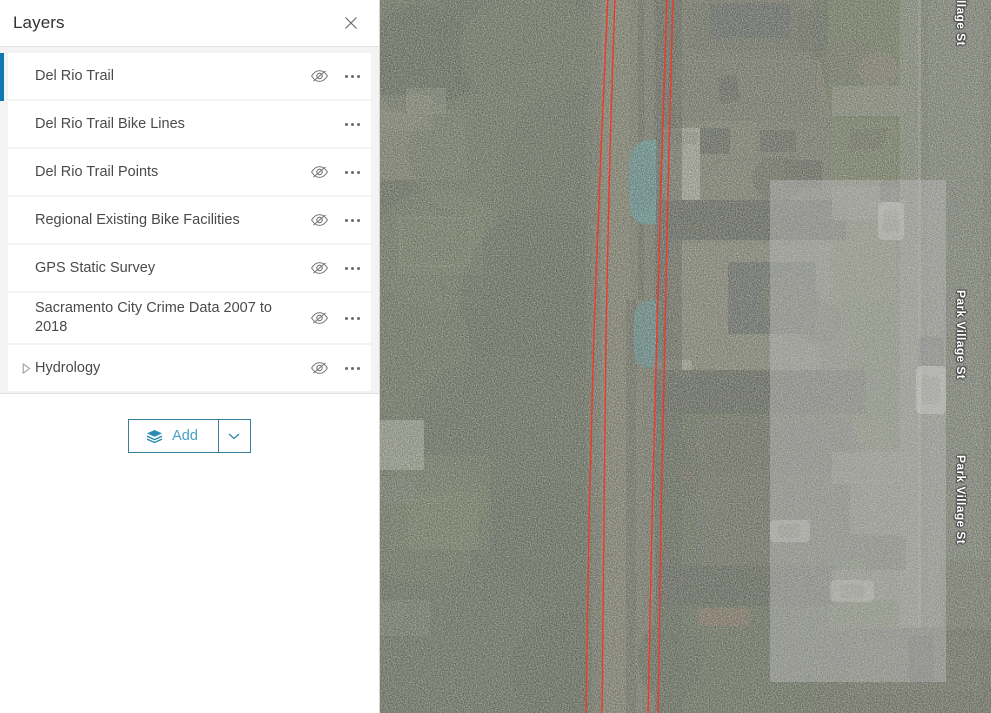  I want to click on panel-empty-space, so click(189, 583).